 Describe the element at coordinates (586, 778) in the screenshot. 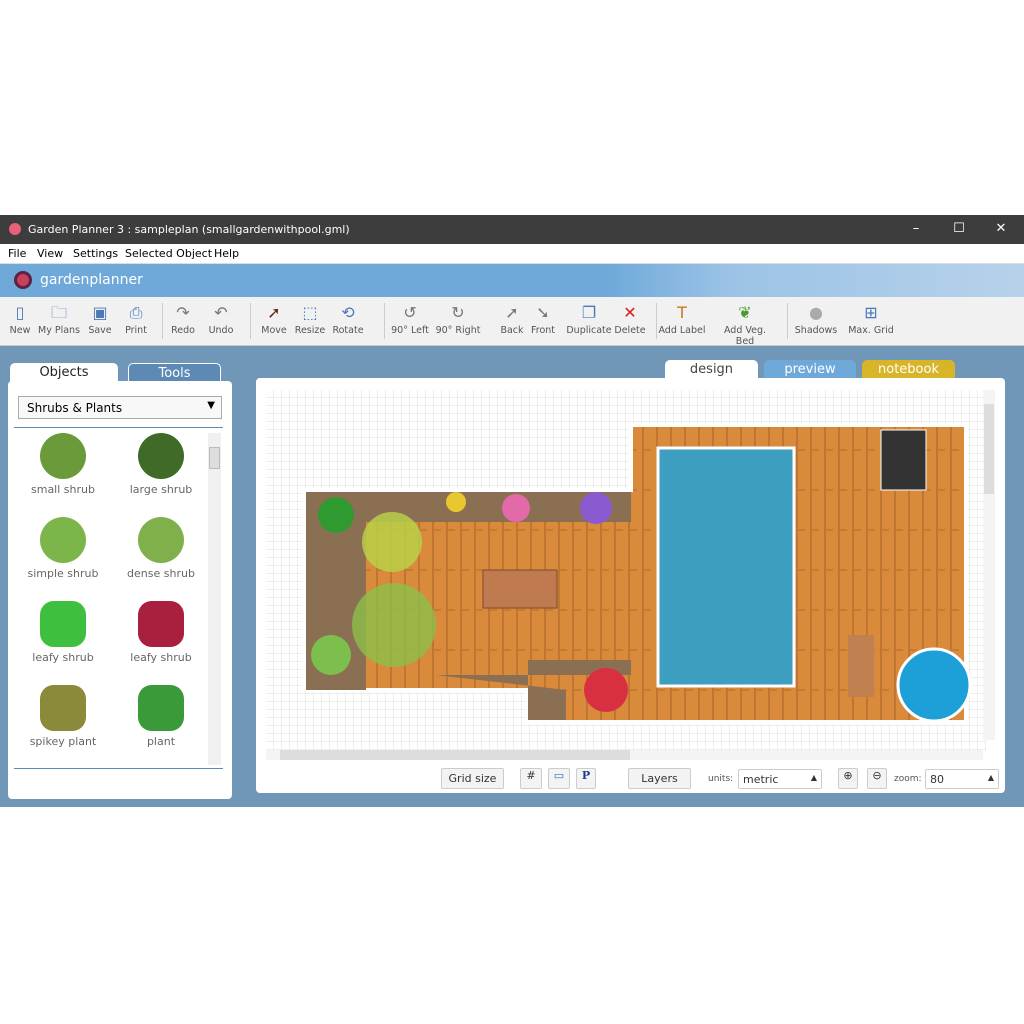

I see `plant-labels-icon: P` at that location.